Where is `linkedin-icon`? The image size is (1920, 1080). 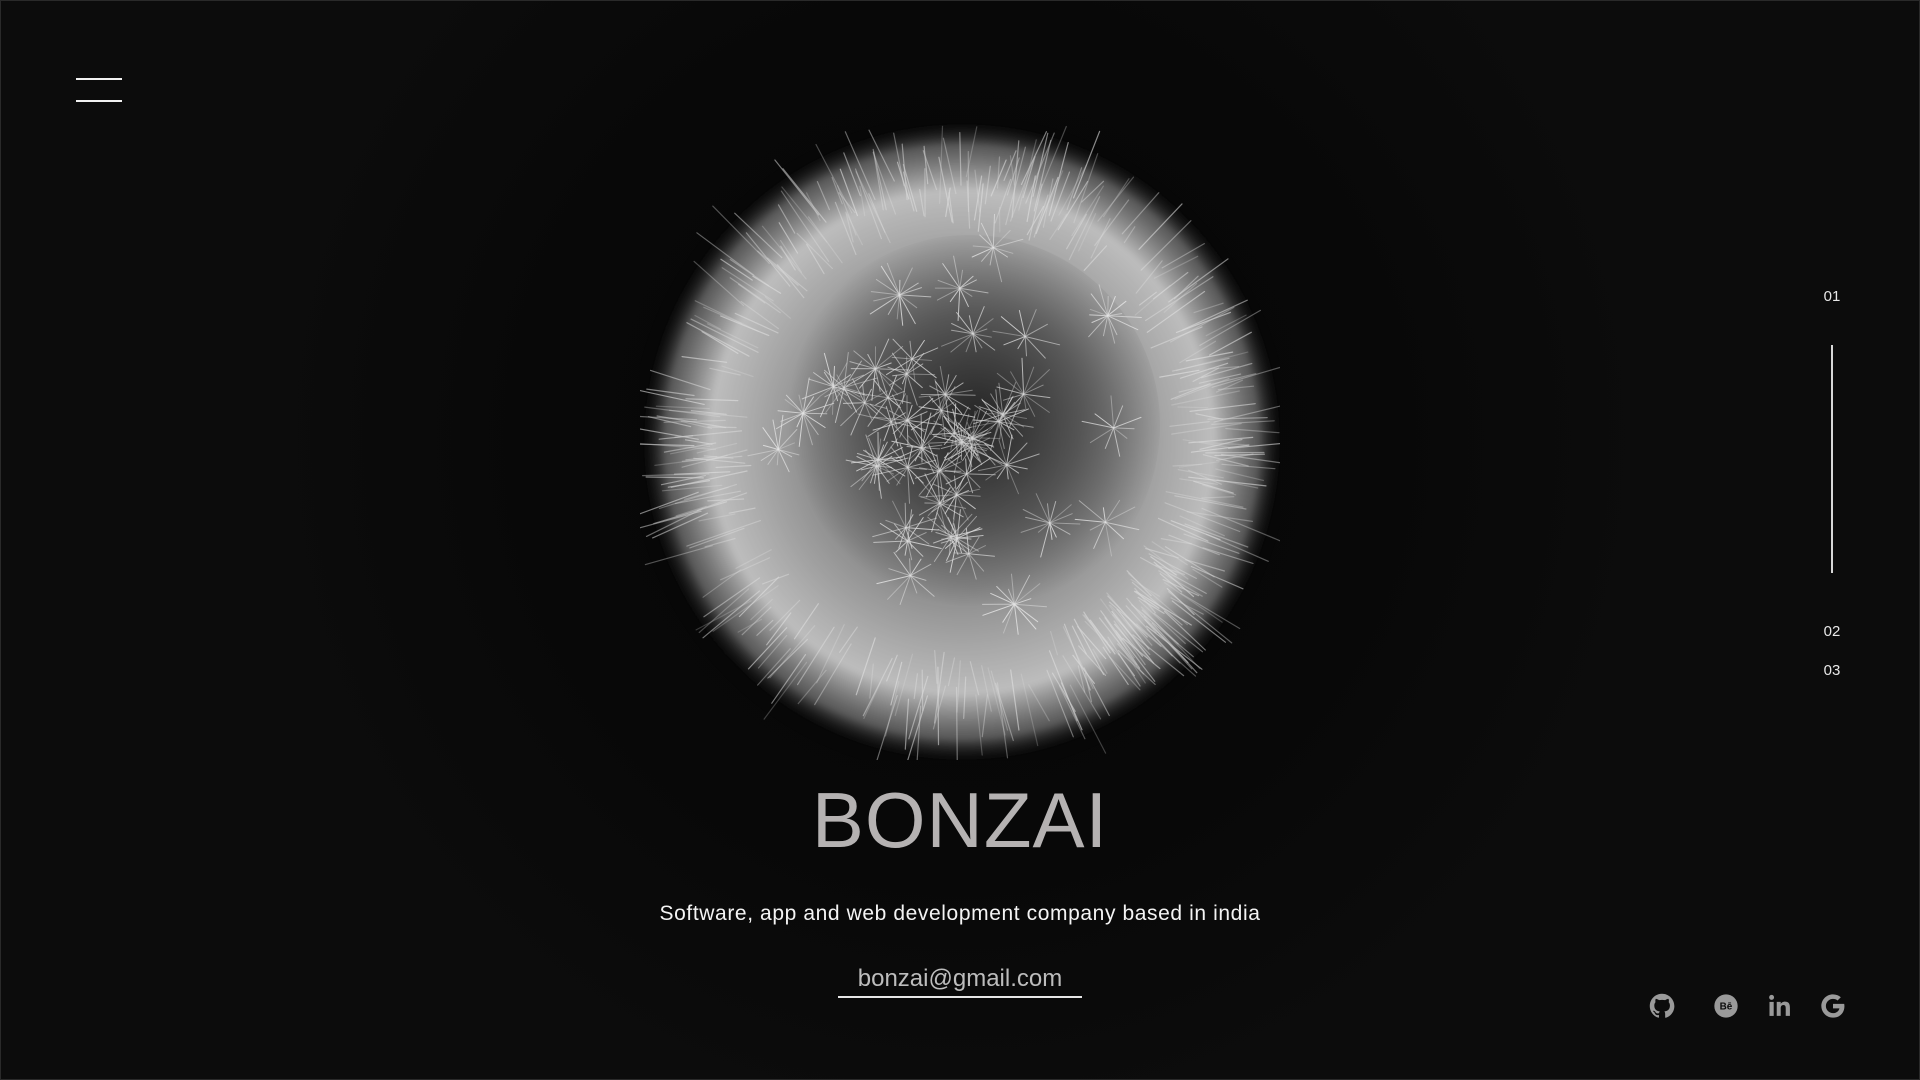
linkedin-icon is located at coordinates (1780, 1006).